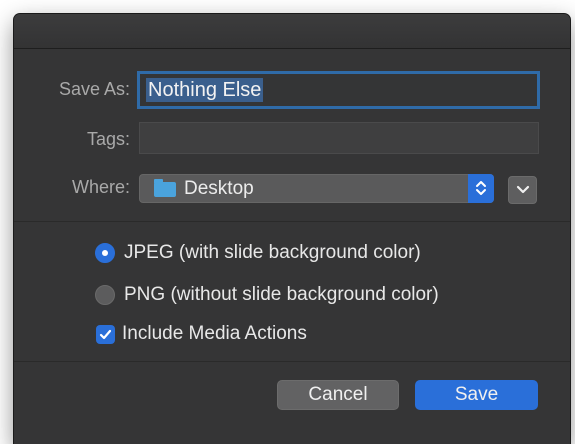 This screenshot has width=575, height=444. I want to click on tags-label: Tags:, so click(108, 139).